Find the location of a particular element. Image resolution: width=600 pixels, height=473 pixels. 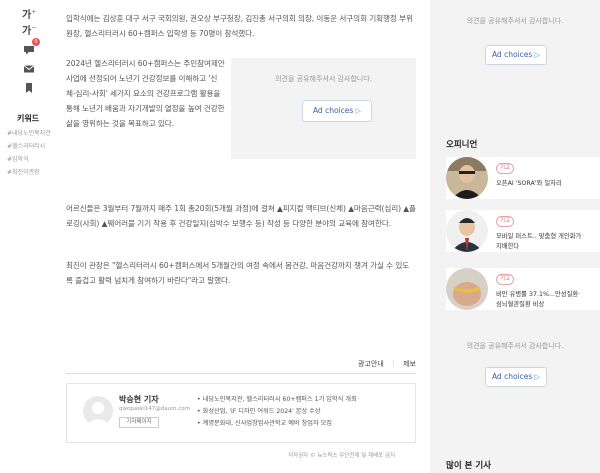

keywords-title: 키워드 is located at coordinates (28, 118).